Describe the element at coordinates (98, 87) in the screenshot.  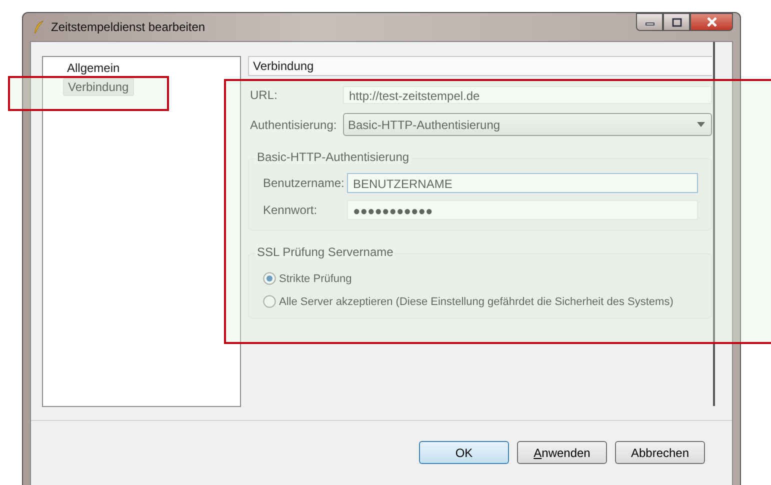
I see `sidebar-item: Verbindung` at that location.